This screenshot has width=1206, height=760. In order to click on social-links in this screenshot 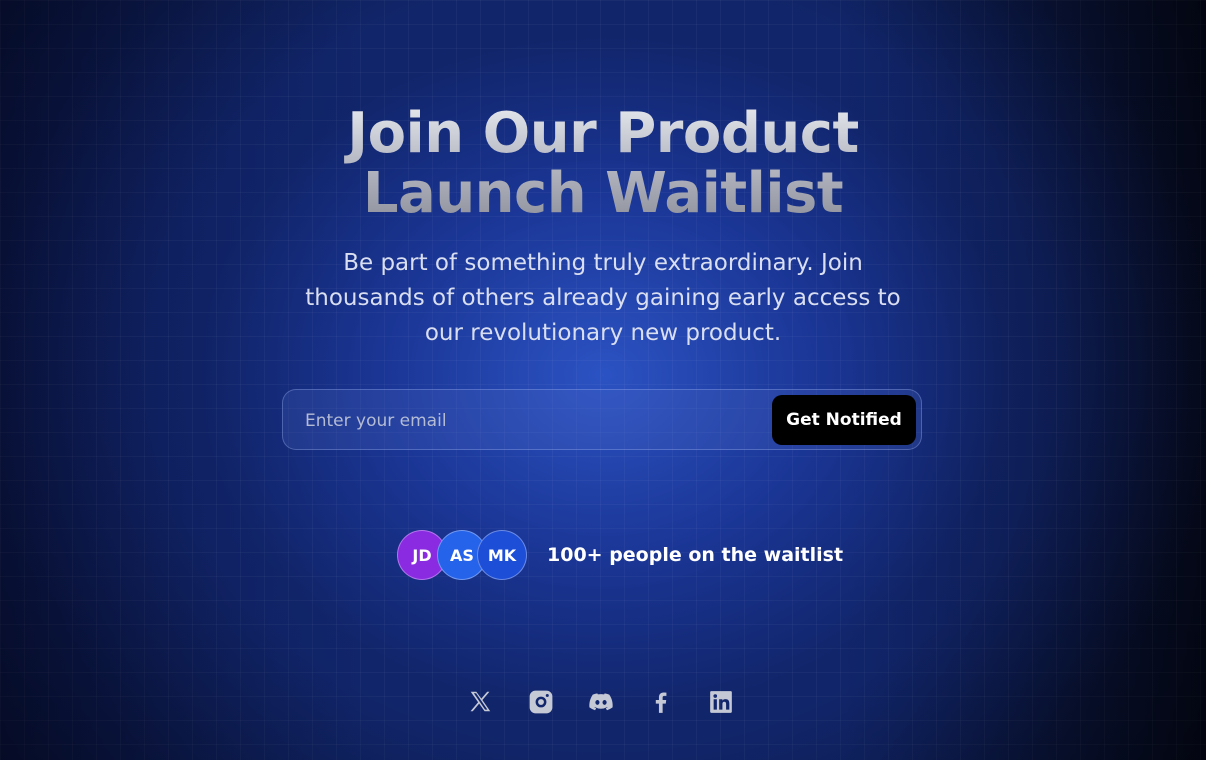, I will do `click(601, 702)`.